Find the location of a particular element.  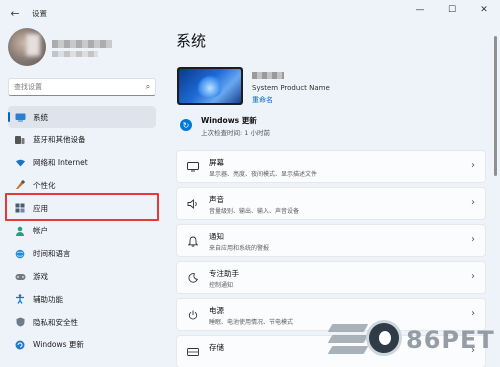

card-subtitle: 显示器、亮度、夜间模式、显示描述文件 is located at coordinates (263, 174).